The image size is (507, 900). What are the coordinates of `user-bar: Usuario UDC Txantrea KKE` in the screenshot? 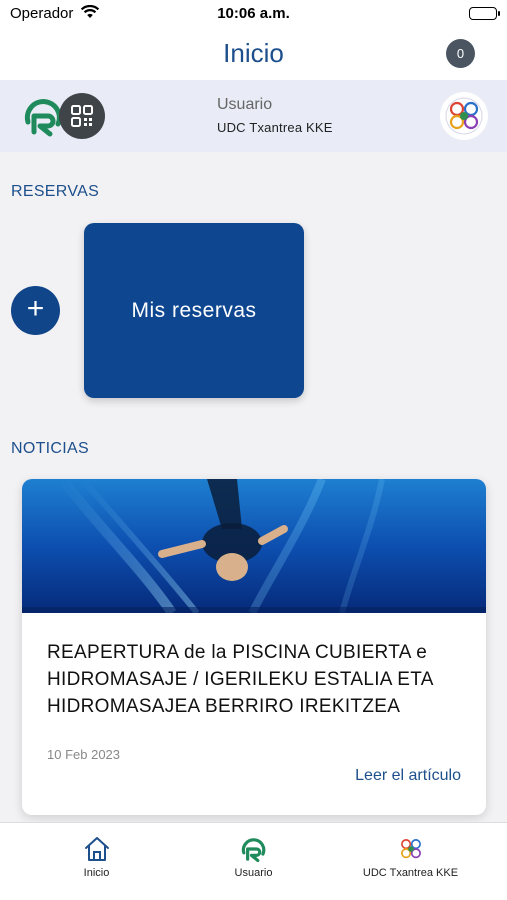 It's located at (253, 116).